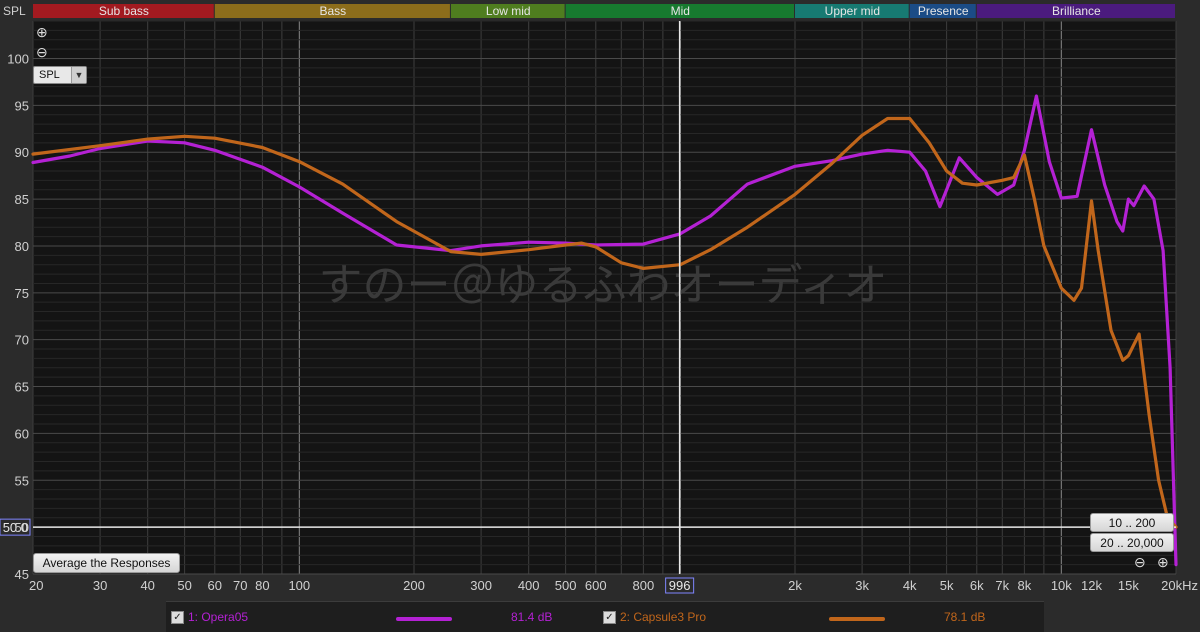  I want to click on x-tick-300: 300, so click(481, 585).